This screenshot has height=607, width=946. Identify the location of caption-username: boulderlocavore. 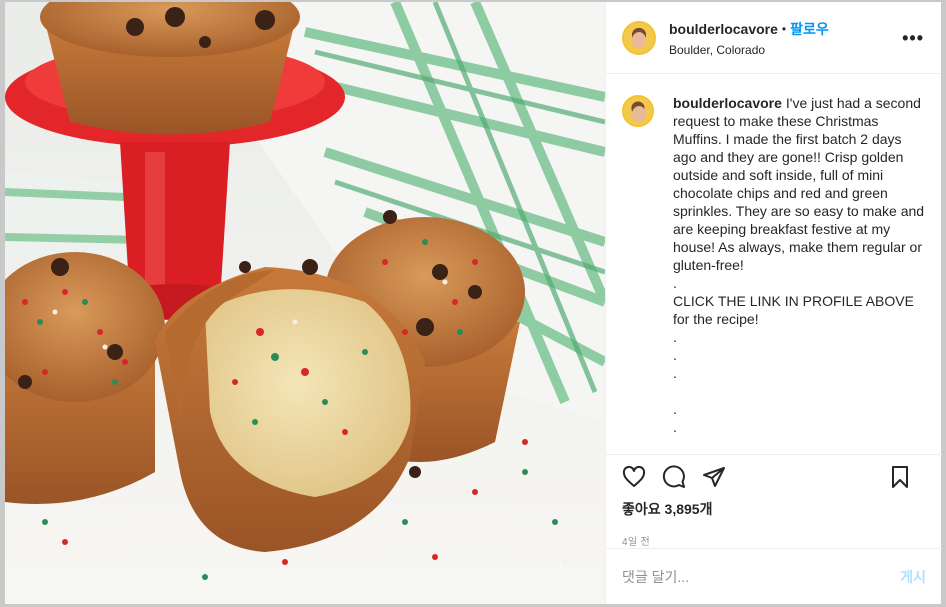
(727, 103).